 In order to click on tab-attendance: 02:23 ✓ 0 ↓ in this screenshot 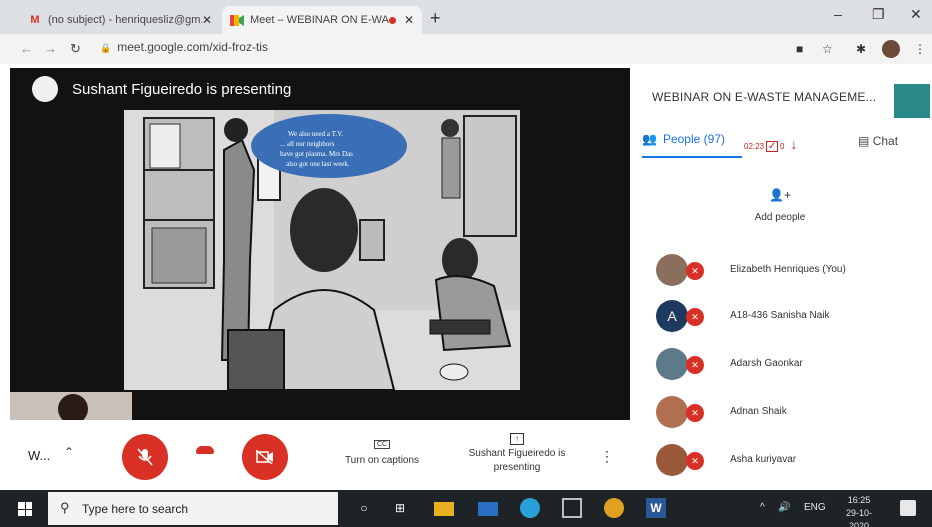, I will do `click(770, 144)`.